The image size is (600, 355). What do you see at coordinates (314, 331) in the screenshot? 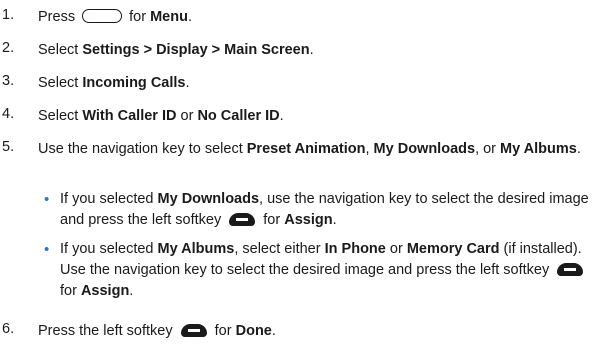
I see `step-text: Press the left softkey for Done.` at bounding box center [314, 331].